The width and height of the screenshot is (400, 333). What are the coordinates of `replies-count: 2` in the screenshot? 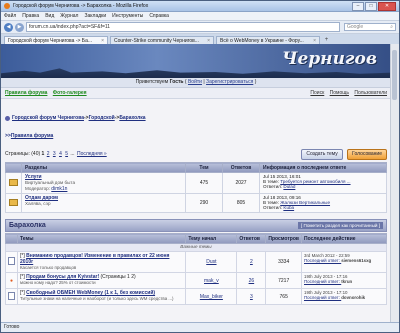 It's located at (251, 262).